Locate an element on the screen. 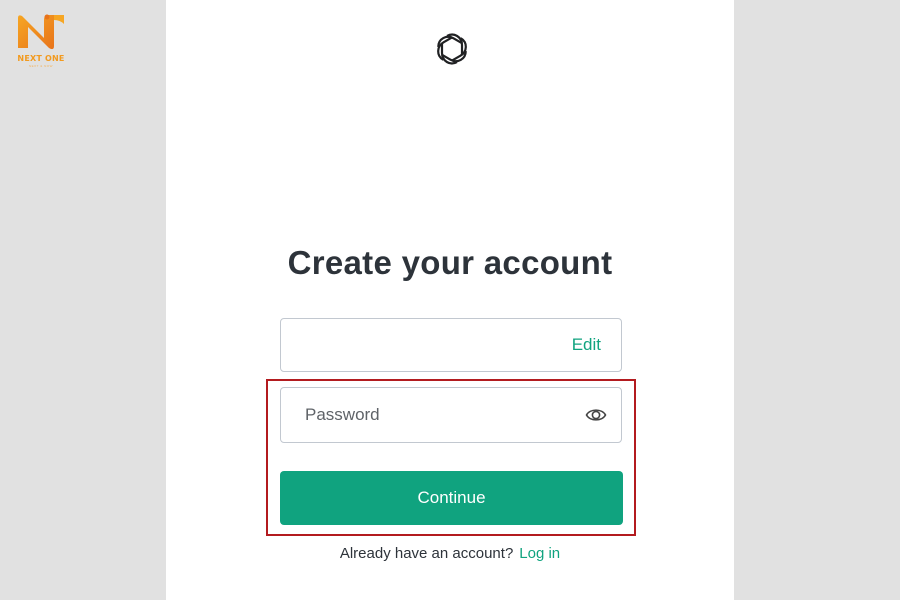 This screenshot has height=600, width=900. brand-logo: NEXT ONE NEXT & NOW is located at coordinates (41, 42).